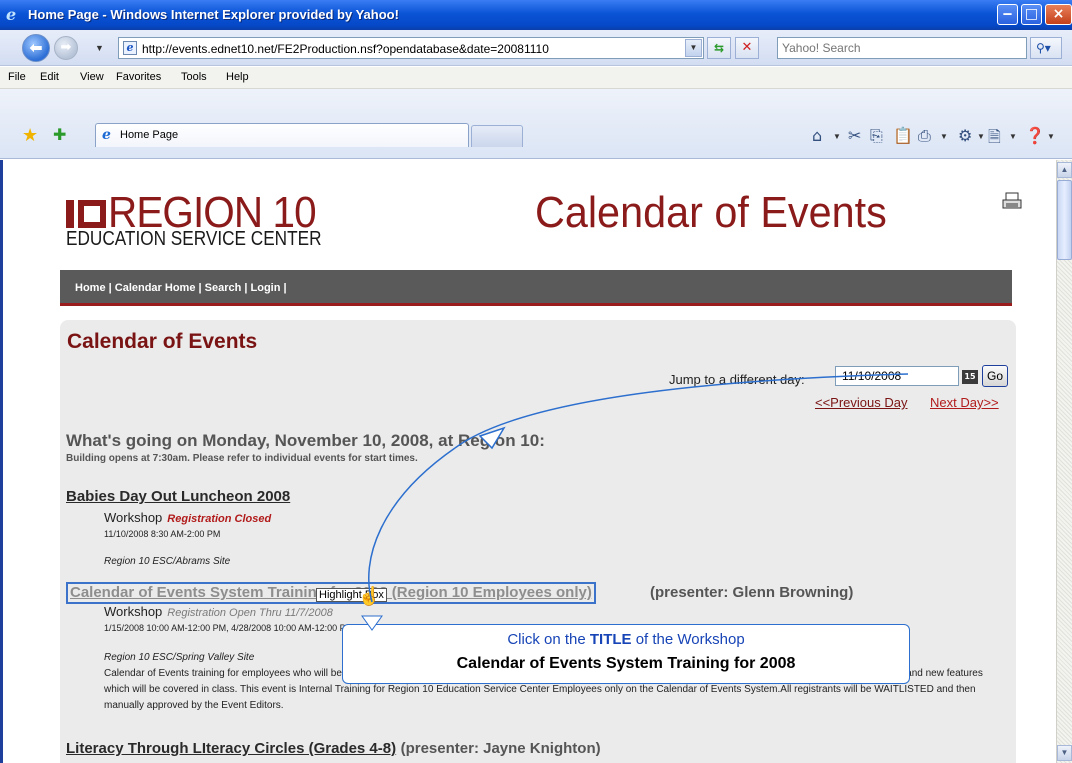 The height and width of the screenshot is (763, 1072). What do you see at coordinates (162, 534) in the screenshot?
I see `event-dates: 11/10/2008 8:30 AM-2:00 PM` at bounding box center [162, 534].